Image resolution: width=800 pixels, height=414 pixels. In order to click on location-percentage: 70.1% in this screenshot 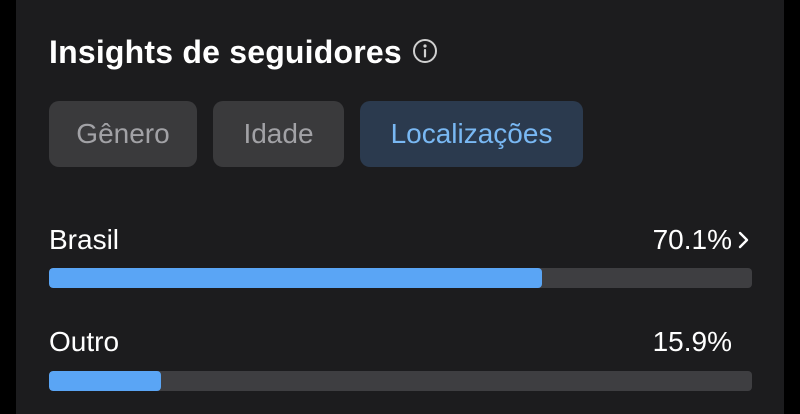, I will do `click(692, 239)`.